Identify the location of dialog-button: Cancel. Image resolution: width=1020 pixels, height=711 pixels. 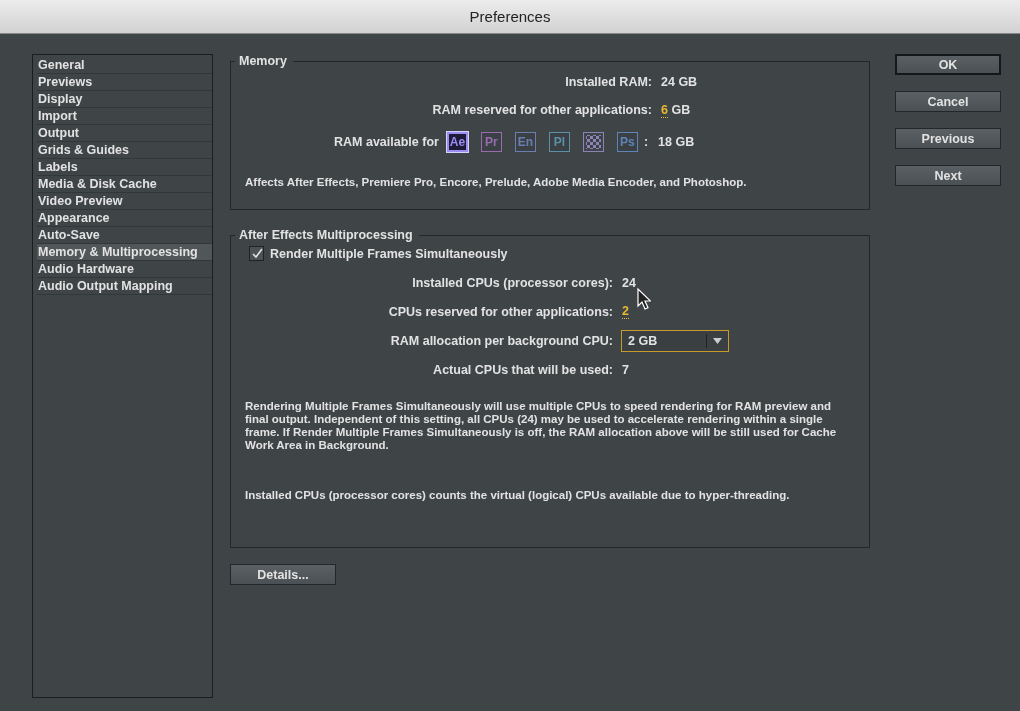
(948, 101).